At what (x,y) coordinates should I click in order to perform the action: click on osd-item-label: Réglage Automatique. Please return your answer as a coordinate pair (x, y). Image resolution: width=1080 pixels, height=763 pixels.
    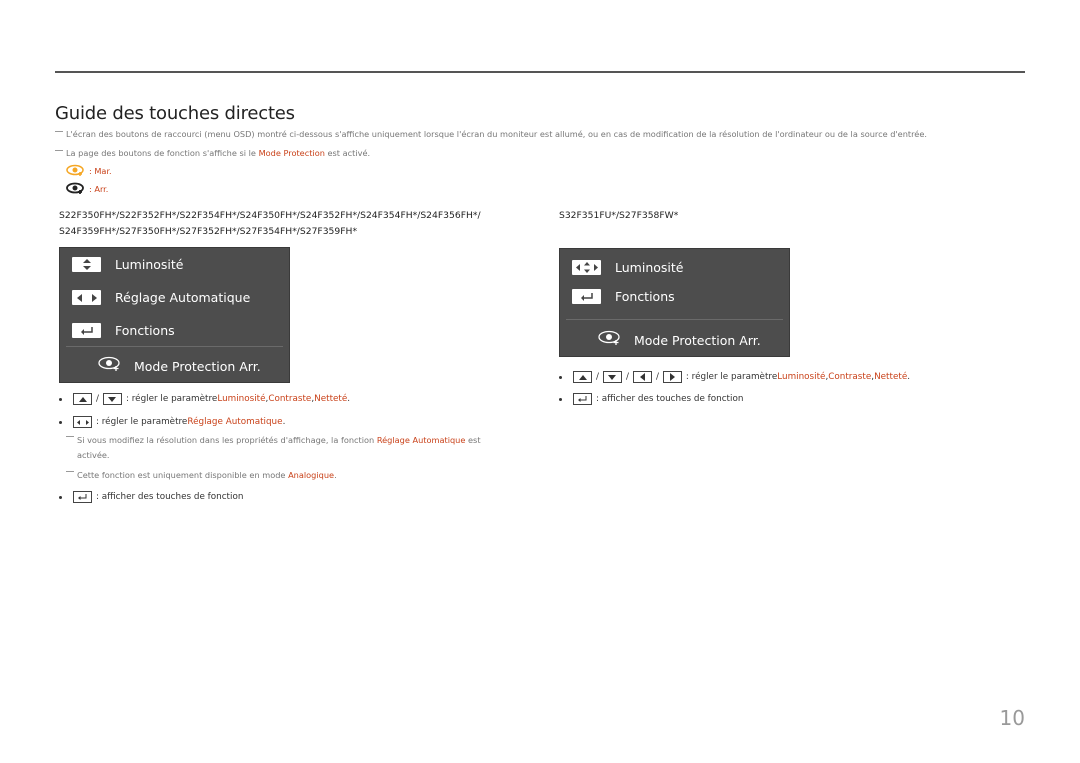
    Looking at the image, I should click on (183, 297).